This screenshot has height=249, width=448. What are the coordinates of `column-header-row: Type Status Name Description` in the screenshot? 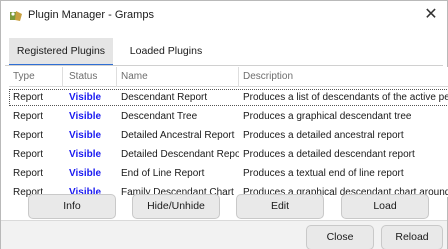 It's located at (228, 77).